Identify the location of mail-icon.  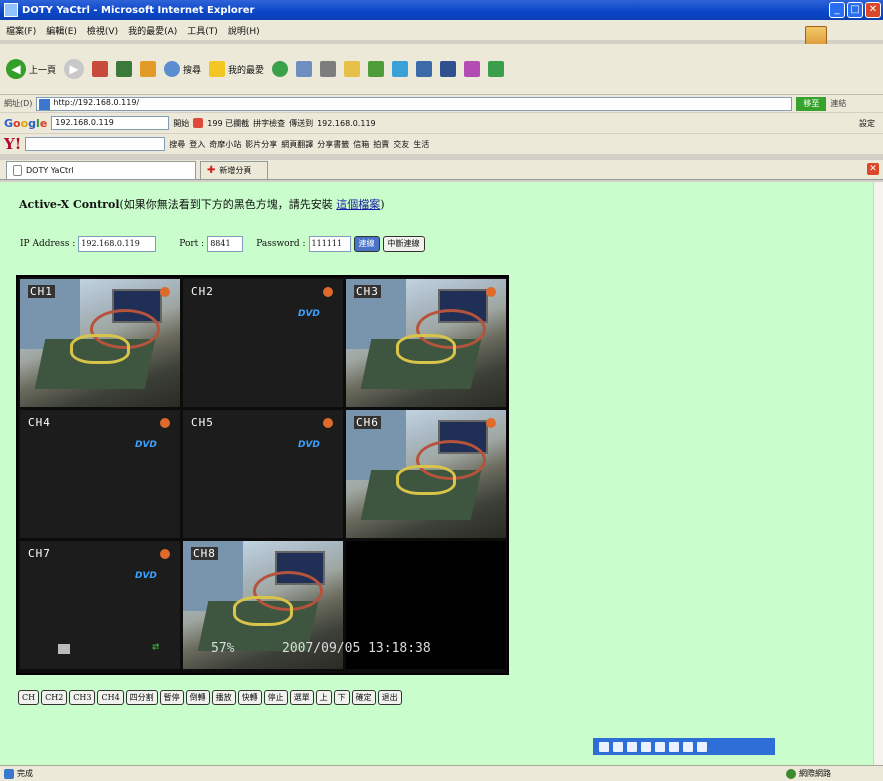
(304, 69).